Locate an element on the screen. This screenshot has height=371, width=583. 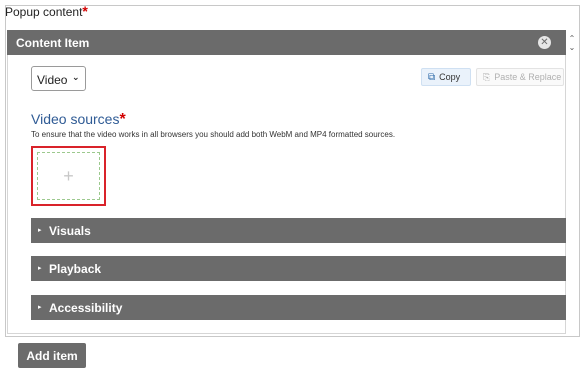
section-accessibility: ▸ Accessibility is located at coordinates (298, 307).